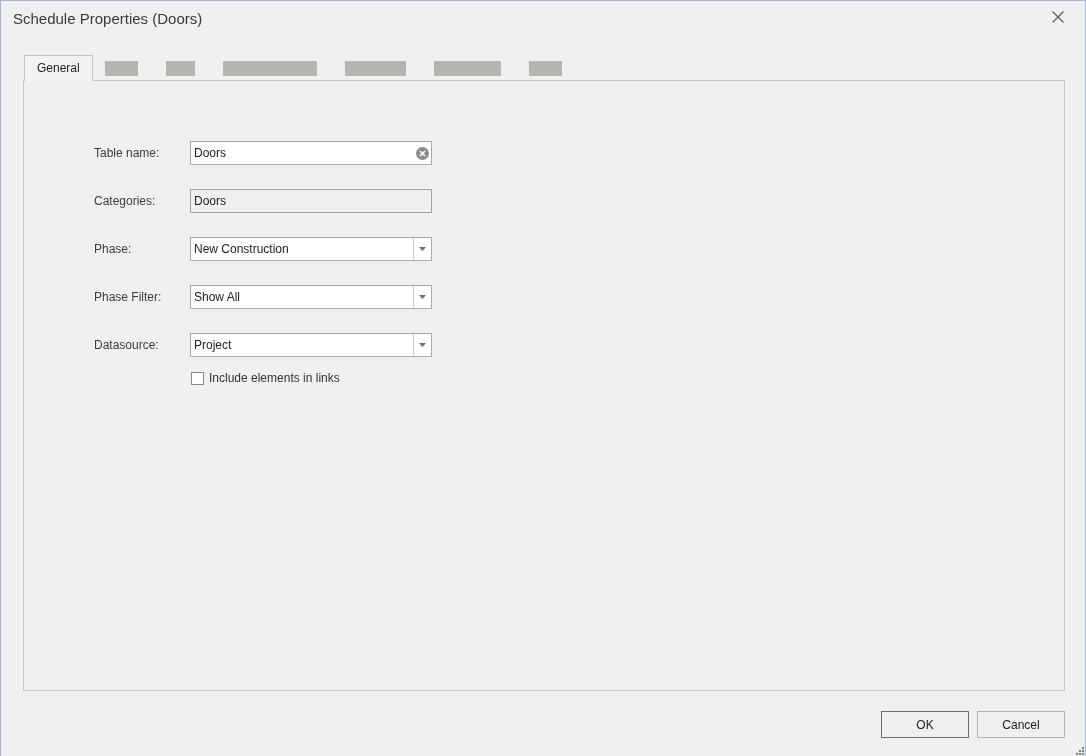 The image size is (1086, 756). What do you see at coordinates (422, 153) in the screenshot?
I see `clear-icon` at bounding box center [422, 153].